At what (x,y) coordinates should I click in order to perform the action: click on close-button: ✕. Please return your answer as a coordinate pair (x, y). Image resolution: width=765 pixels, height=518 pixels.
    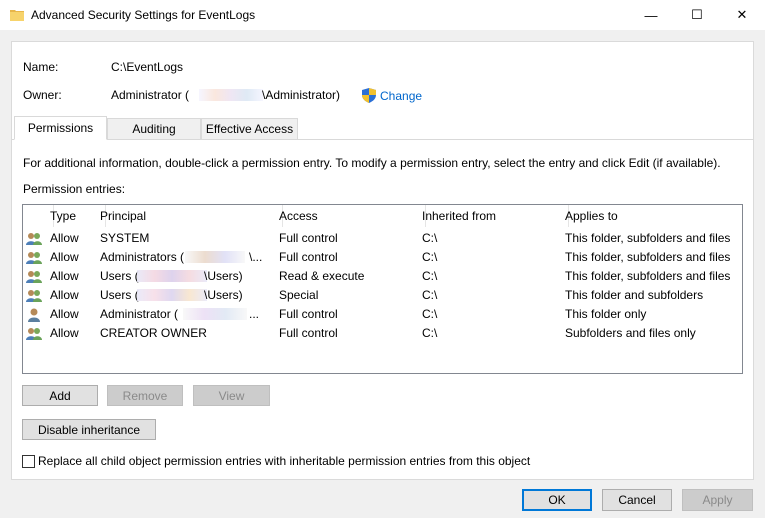
    Looking at the image, I should click on (742, 15).